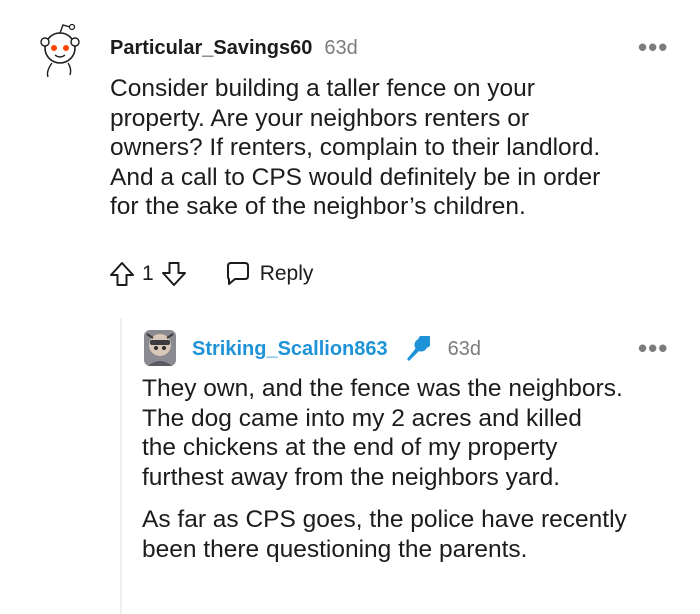 The height and width of the screenshot is (614, 700). What do you see at coordinates (286, 273) in the screenshot?
I see `reply-label: Reply` at bounding box center [286, 273].